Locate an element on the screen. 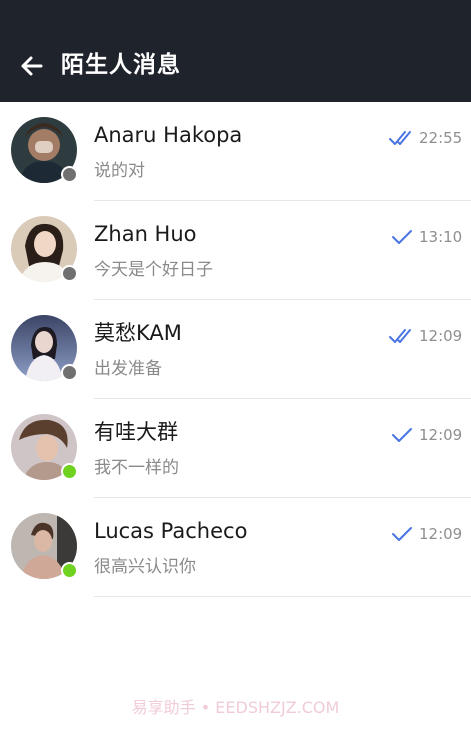  contact-name: Lucas Pacheco is located at coordinates (171, 531).